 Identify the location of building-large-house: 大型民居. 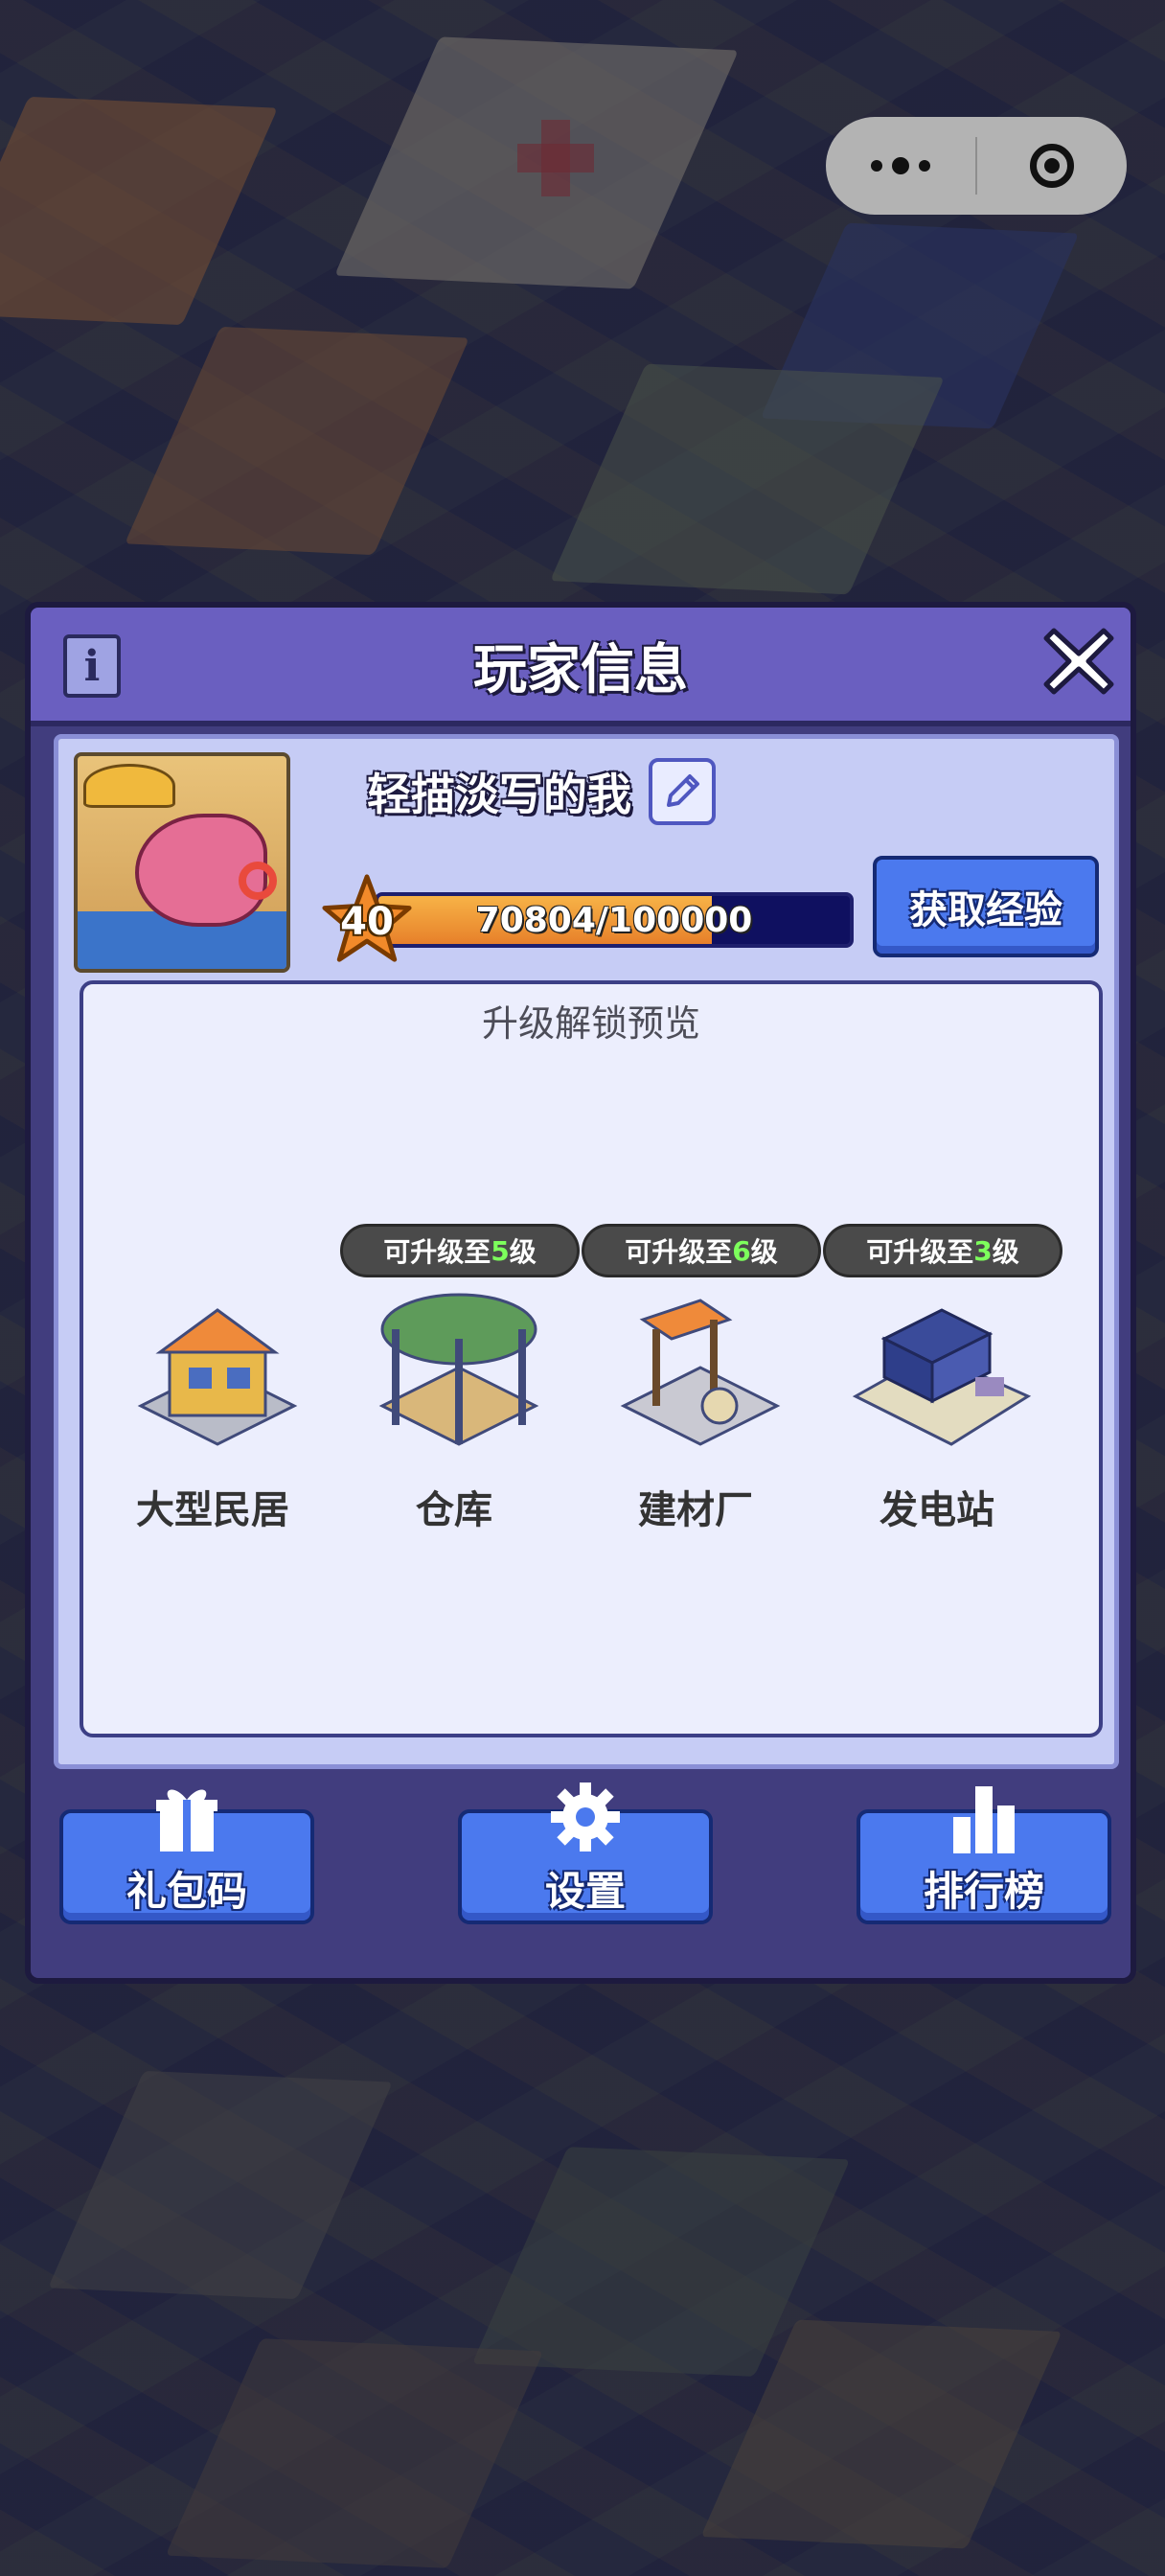
(213, 1406).